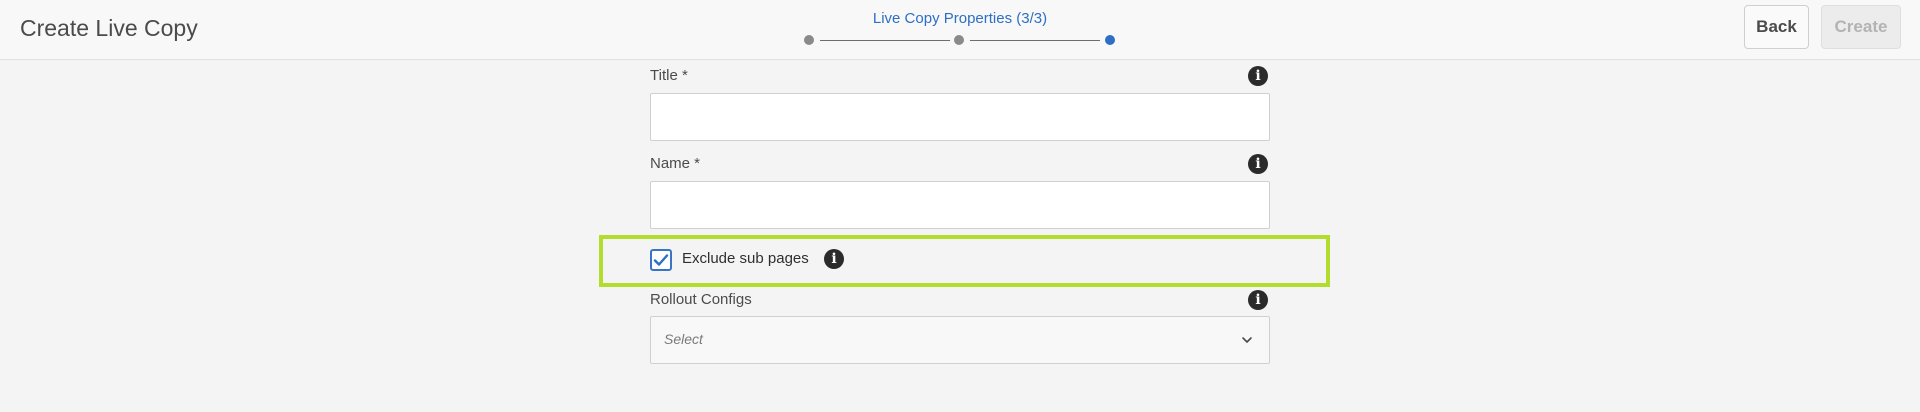  Describe the element at coordinates (960, 18) in the screenshot. I see `wizard-step-title: Live Copy Properties (3/3)` at that location.